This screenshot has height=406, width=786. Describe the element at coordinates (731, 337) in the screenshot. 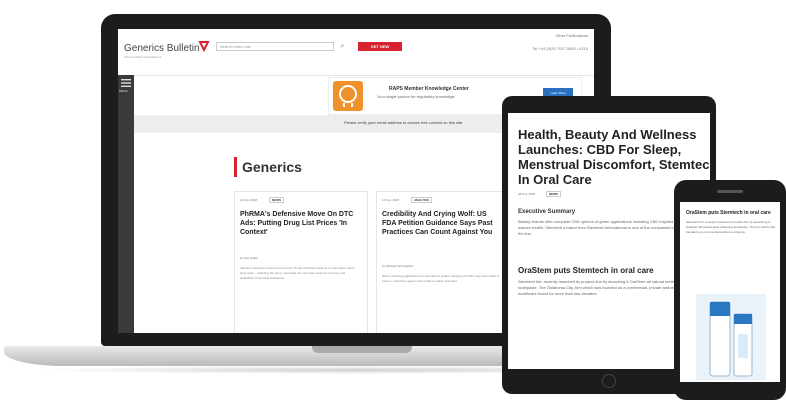

I see `toothpaste-product-image` at that location.